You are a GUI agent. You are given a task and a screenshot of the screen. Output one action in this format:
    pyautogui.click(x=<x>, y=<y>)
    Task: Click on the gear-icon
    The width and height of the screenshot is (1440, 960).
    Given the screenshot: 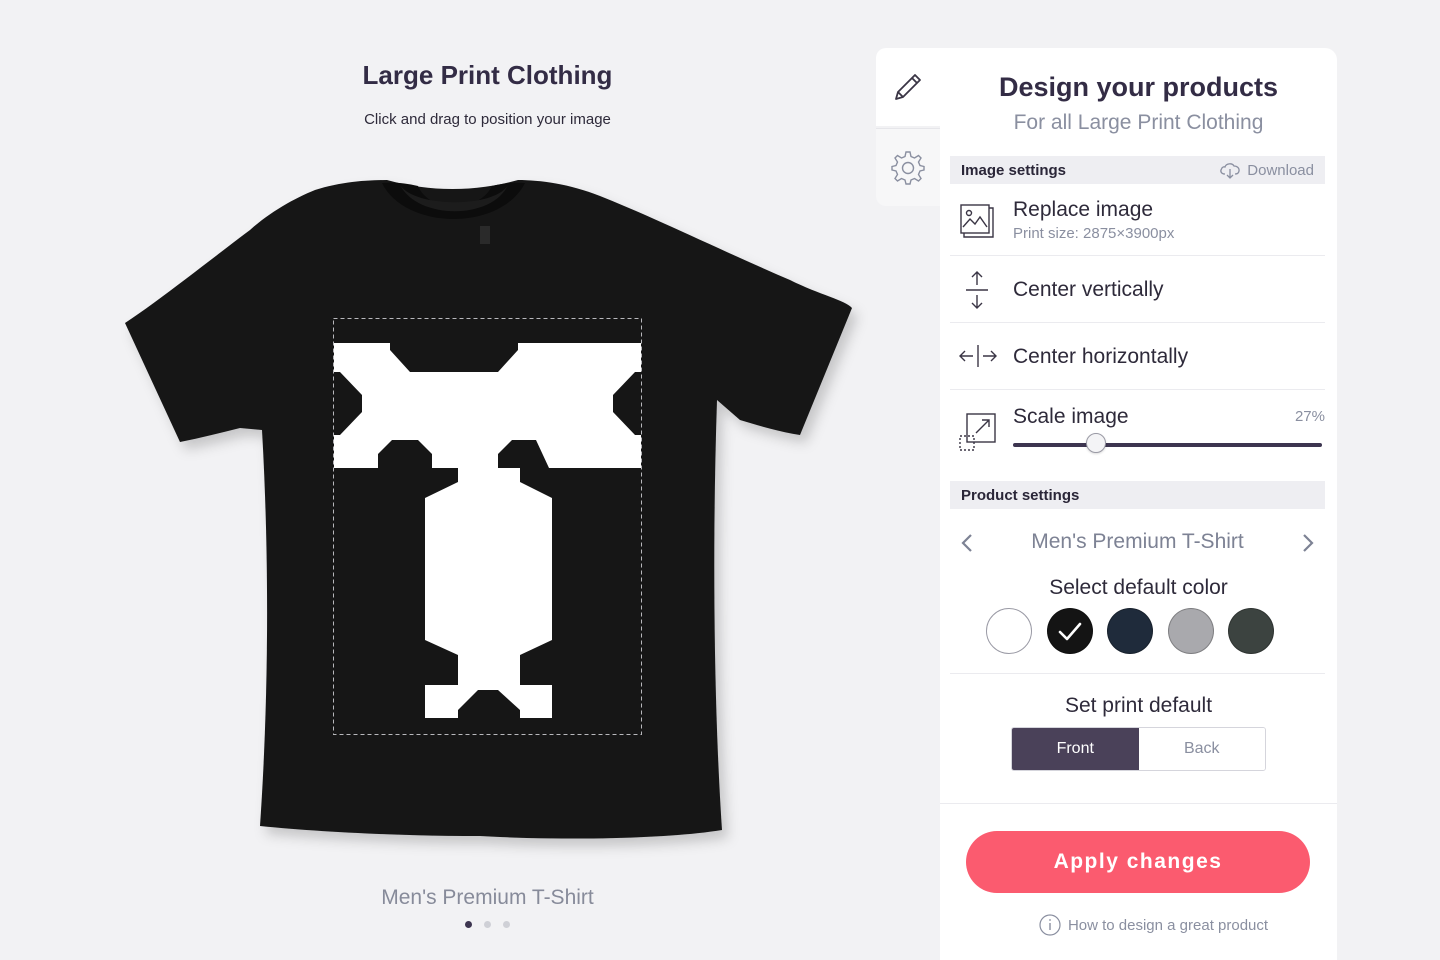 What is the action you would take?
    pyautogui.click(x=908, y=167)
    